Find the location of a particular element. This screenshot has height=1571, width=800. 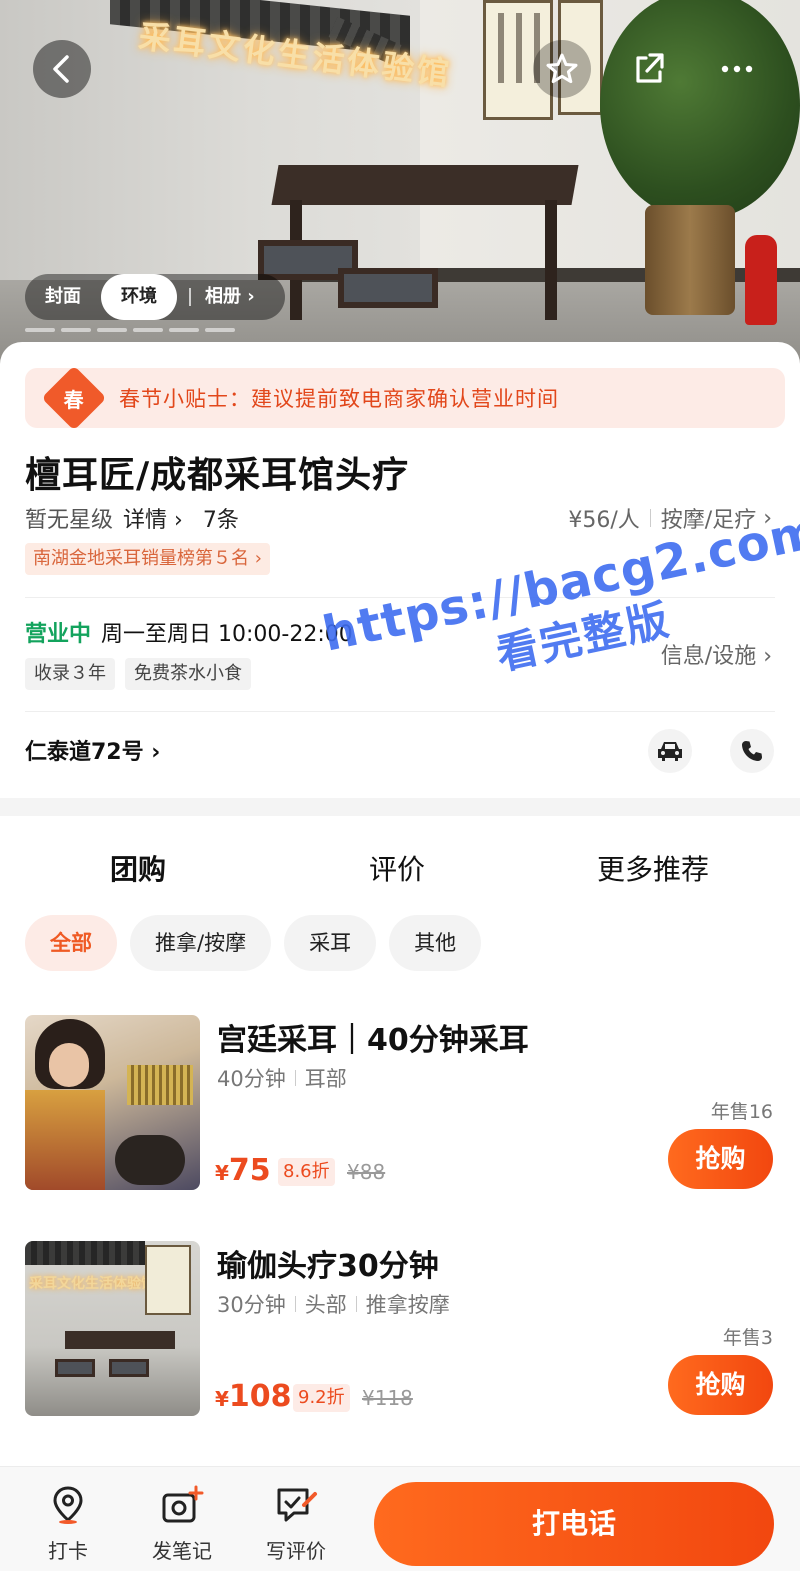

deal-title: 宫廷采耳｜40分钟采耳 is located at coordinates (373, 1040).